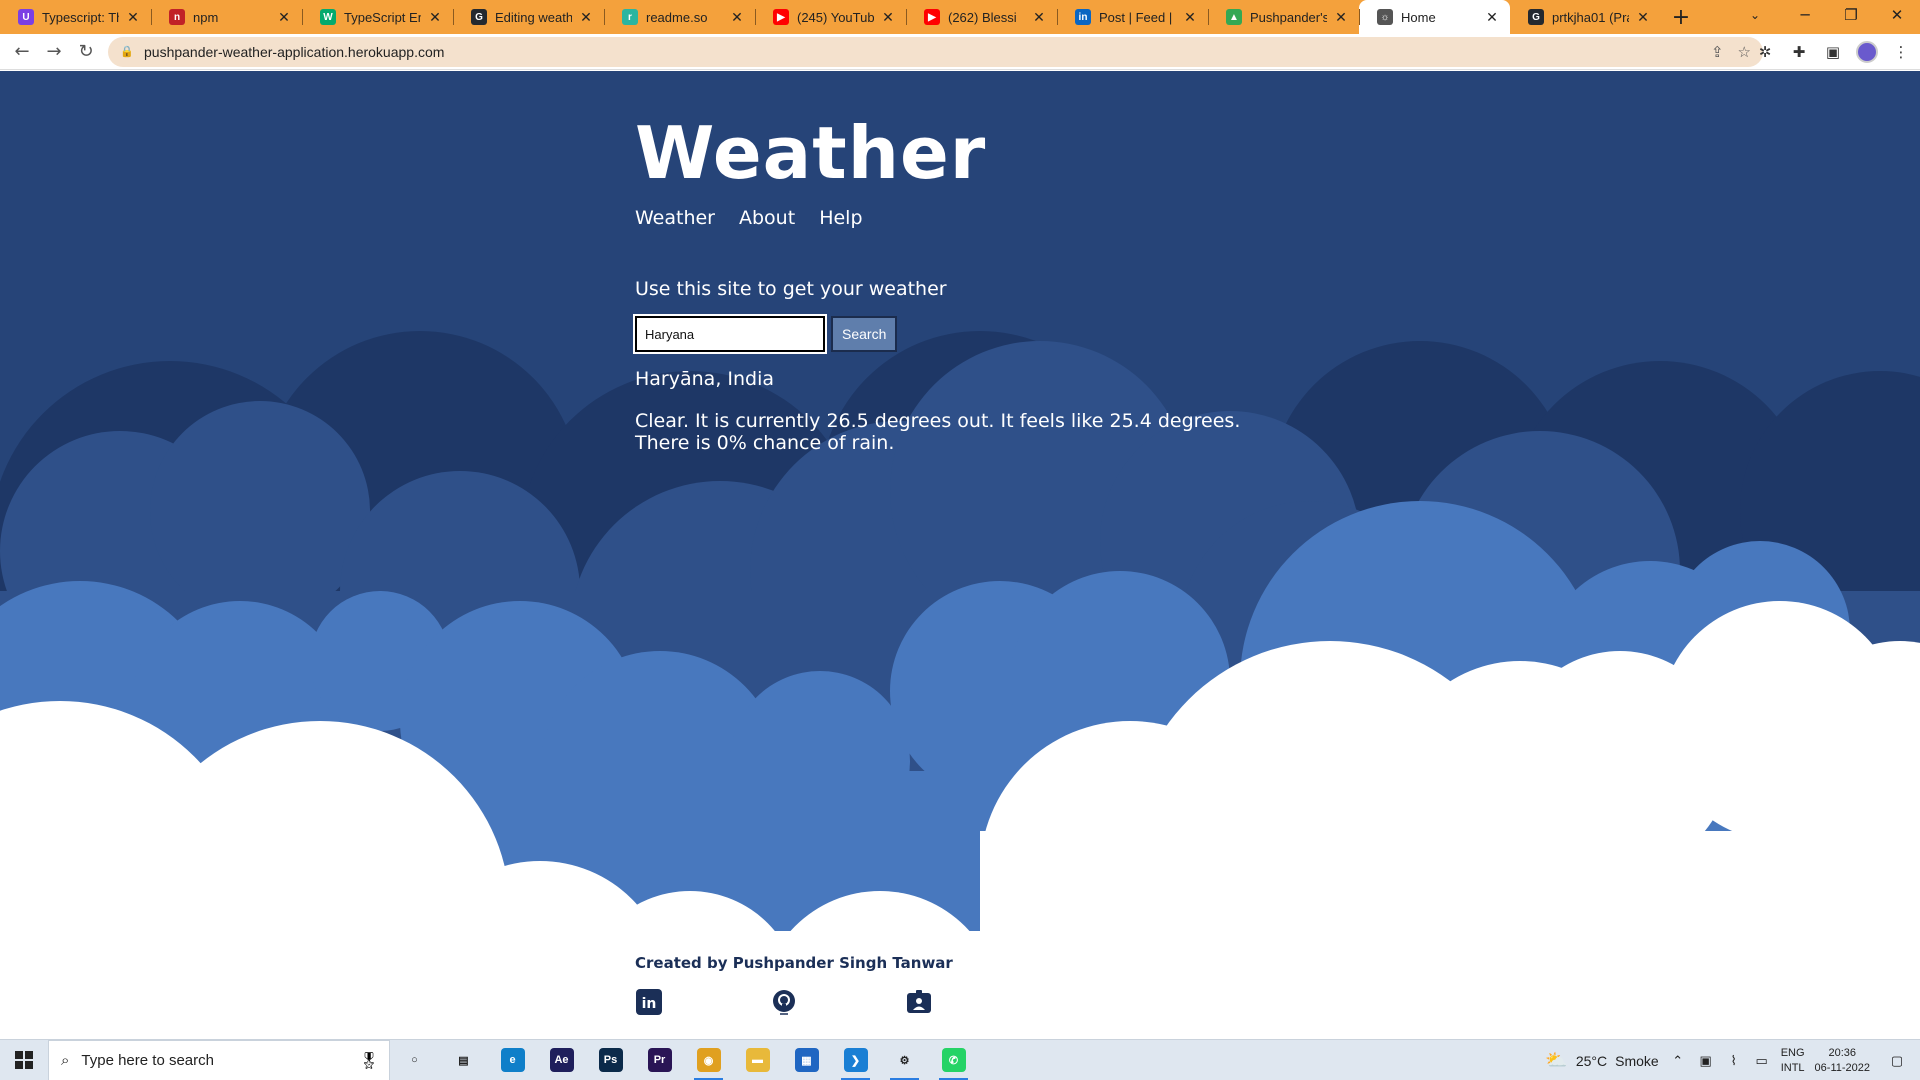 This screenshot has width=1920, height=1080. I want to click on restore-icon: ❐, so click(1851, 15).